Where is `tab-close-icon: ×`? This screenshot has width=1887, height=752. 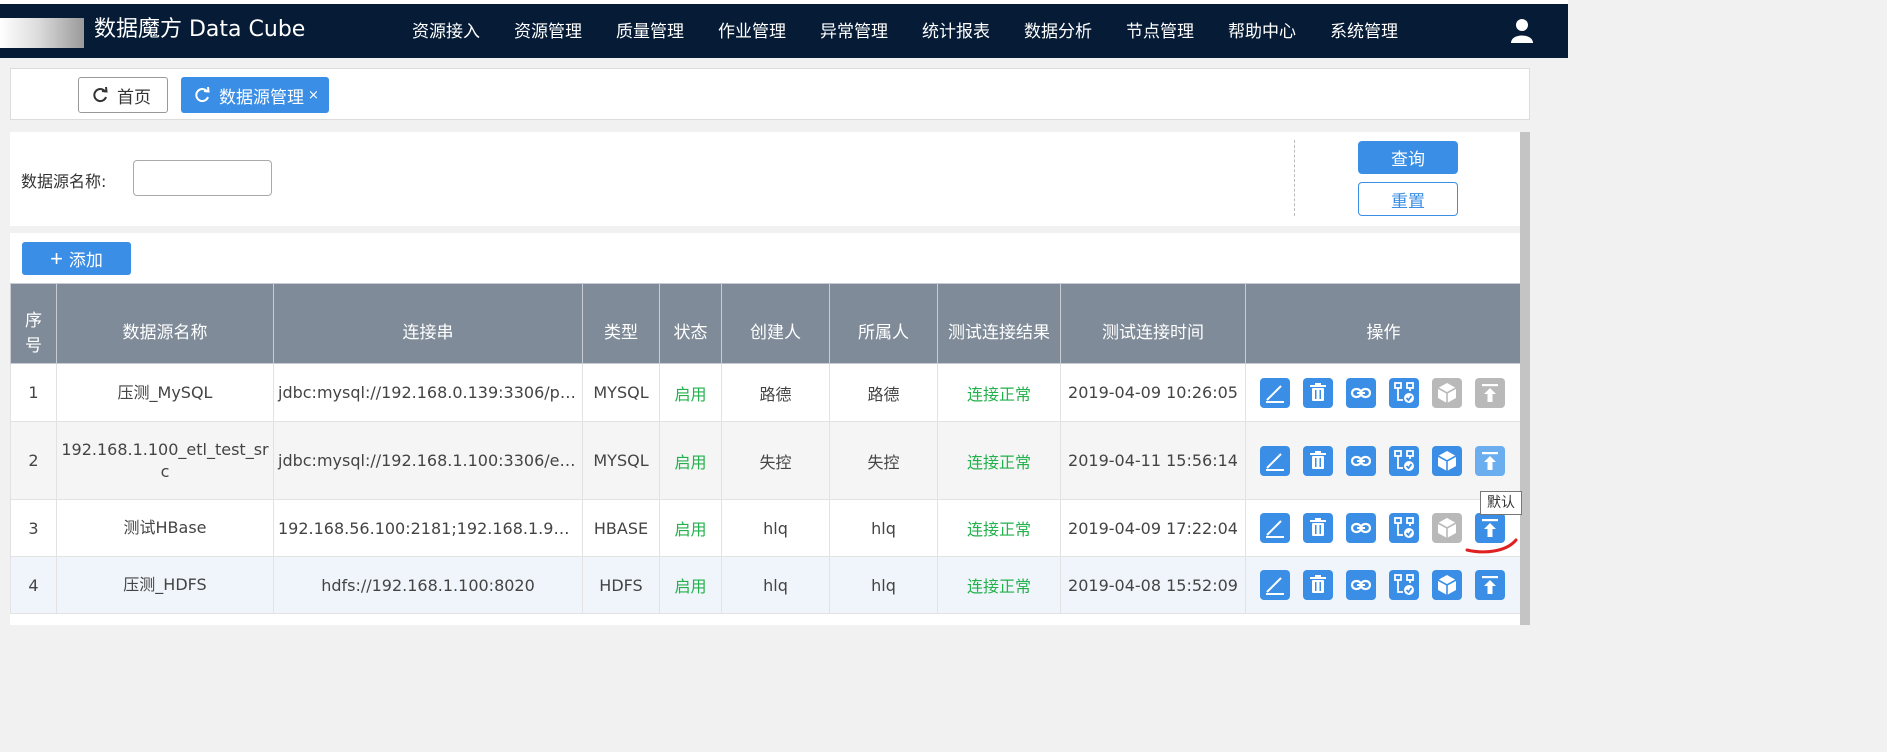
tab-close-icon: × is located at coordinates (313, 95).